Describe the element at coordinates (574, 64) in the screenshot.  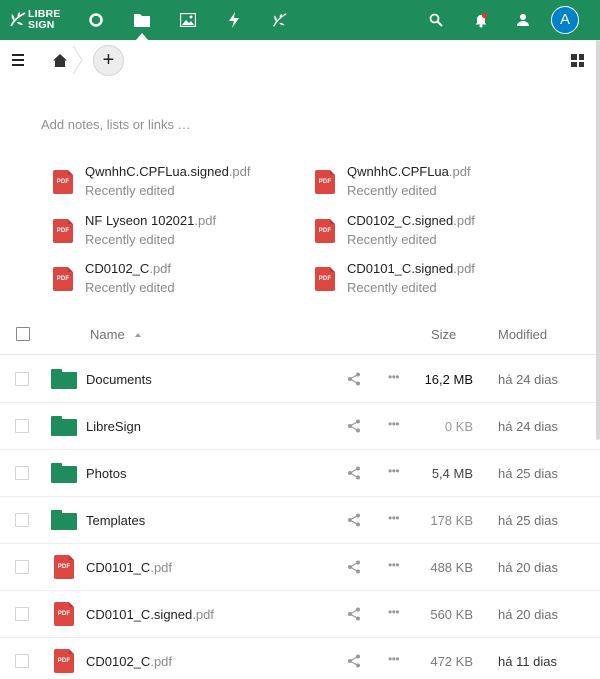
I see `grid-cell` at that location.